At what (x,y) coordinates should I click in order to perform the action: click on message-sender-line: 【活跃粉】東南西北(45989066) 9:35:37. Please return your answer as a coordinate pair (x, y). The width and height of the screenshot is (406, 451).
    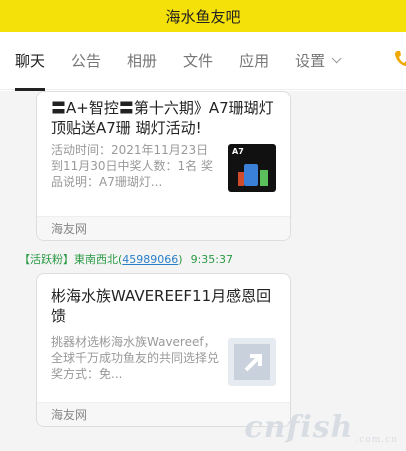
    Looking at the image, I should click on (126, 259).